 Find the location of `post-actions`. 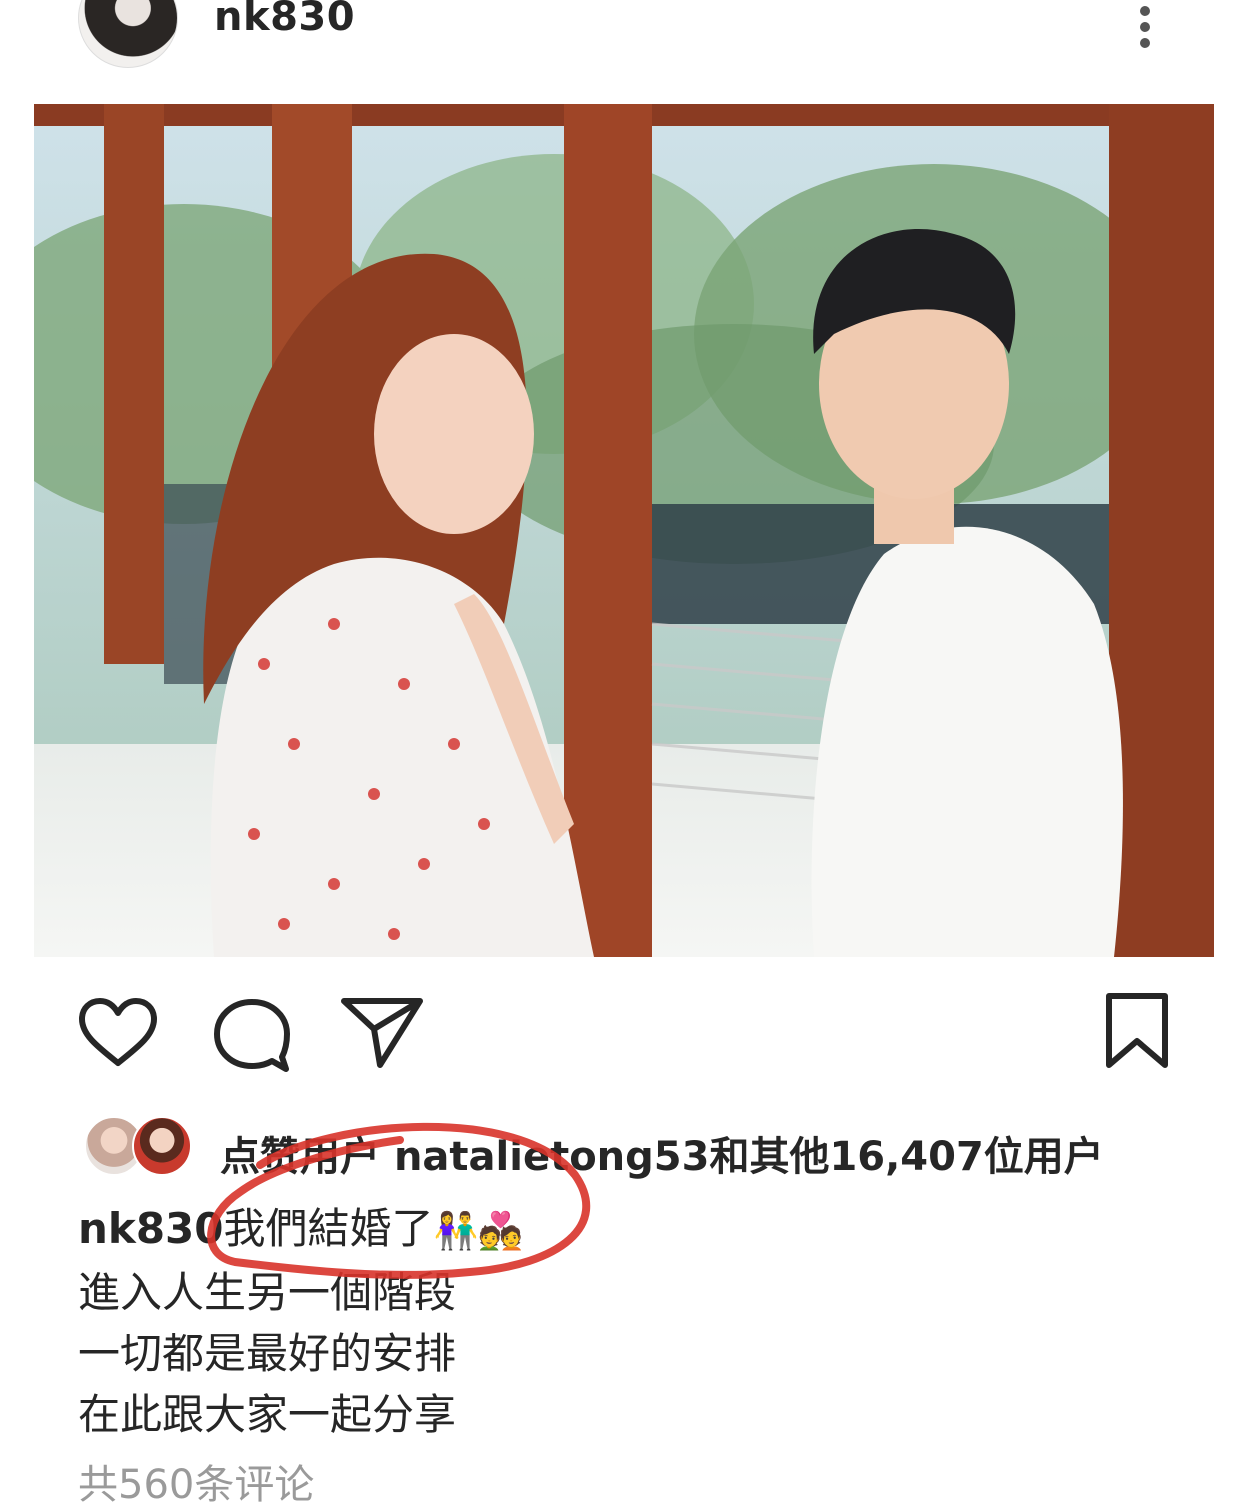

post-actions is located at coordinates (624, 1030).